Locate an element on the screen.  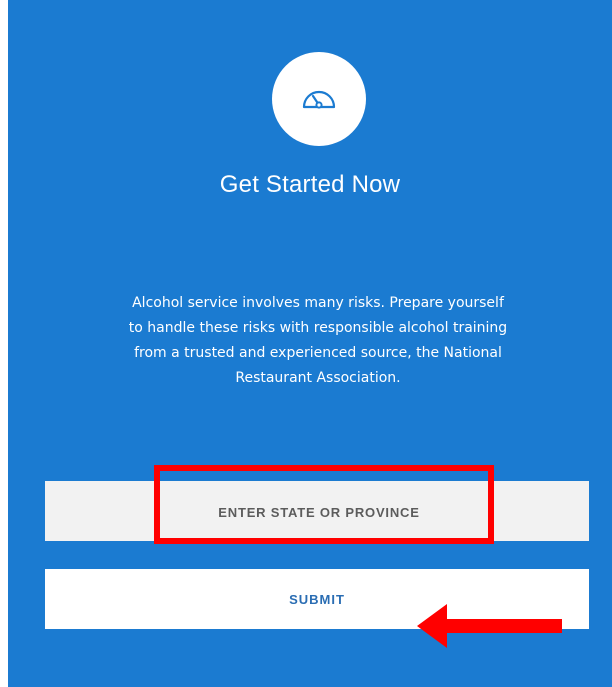
icon-badge is located at coordinates (319, 99).